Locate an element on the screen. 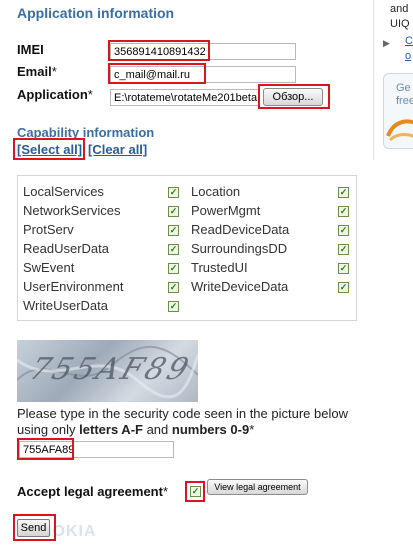 The image size is (413, 550). checkbox-location: ✓ is located at coordinates (343, 192).